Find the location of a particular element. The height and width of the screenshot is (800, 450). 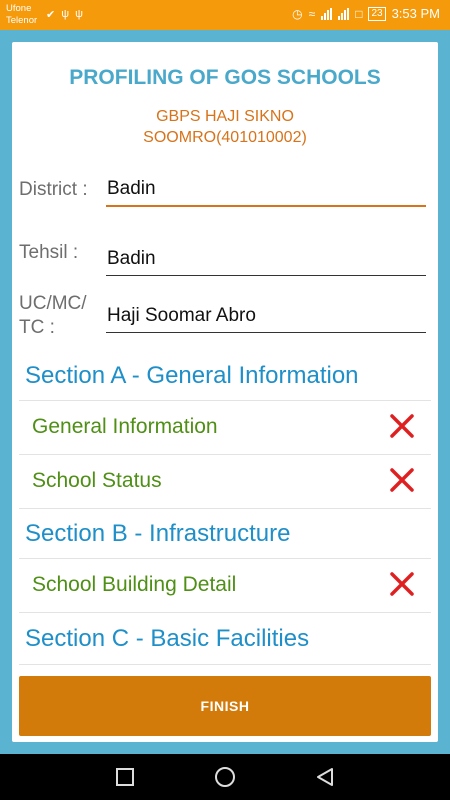

district-field is located at coordinates (266, 190).